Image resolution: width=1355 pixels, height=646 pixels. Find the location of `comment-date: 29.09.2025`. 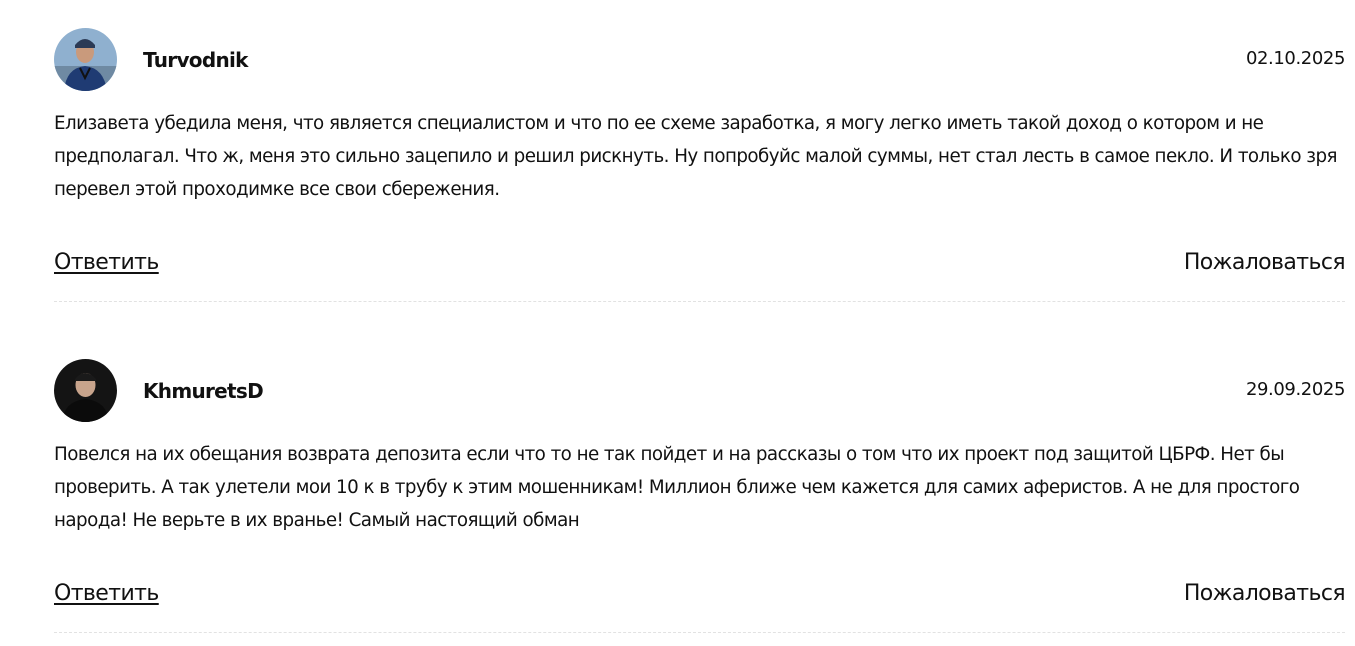

comment-date: 29.09.2025 is located at coordinates (1295, 389).